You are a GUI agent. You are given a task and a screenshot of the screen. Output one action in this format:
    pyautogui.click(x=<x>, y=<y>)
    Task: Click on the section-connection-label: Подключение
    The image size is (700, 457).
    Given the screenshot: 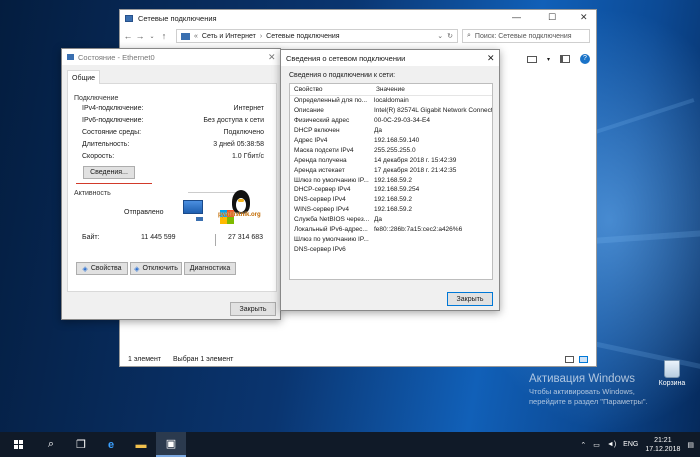 What is the action you would take?
    pyautogui.click(x=96, y=98)
    